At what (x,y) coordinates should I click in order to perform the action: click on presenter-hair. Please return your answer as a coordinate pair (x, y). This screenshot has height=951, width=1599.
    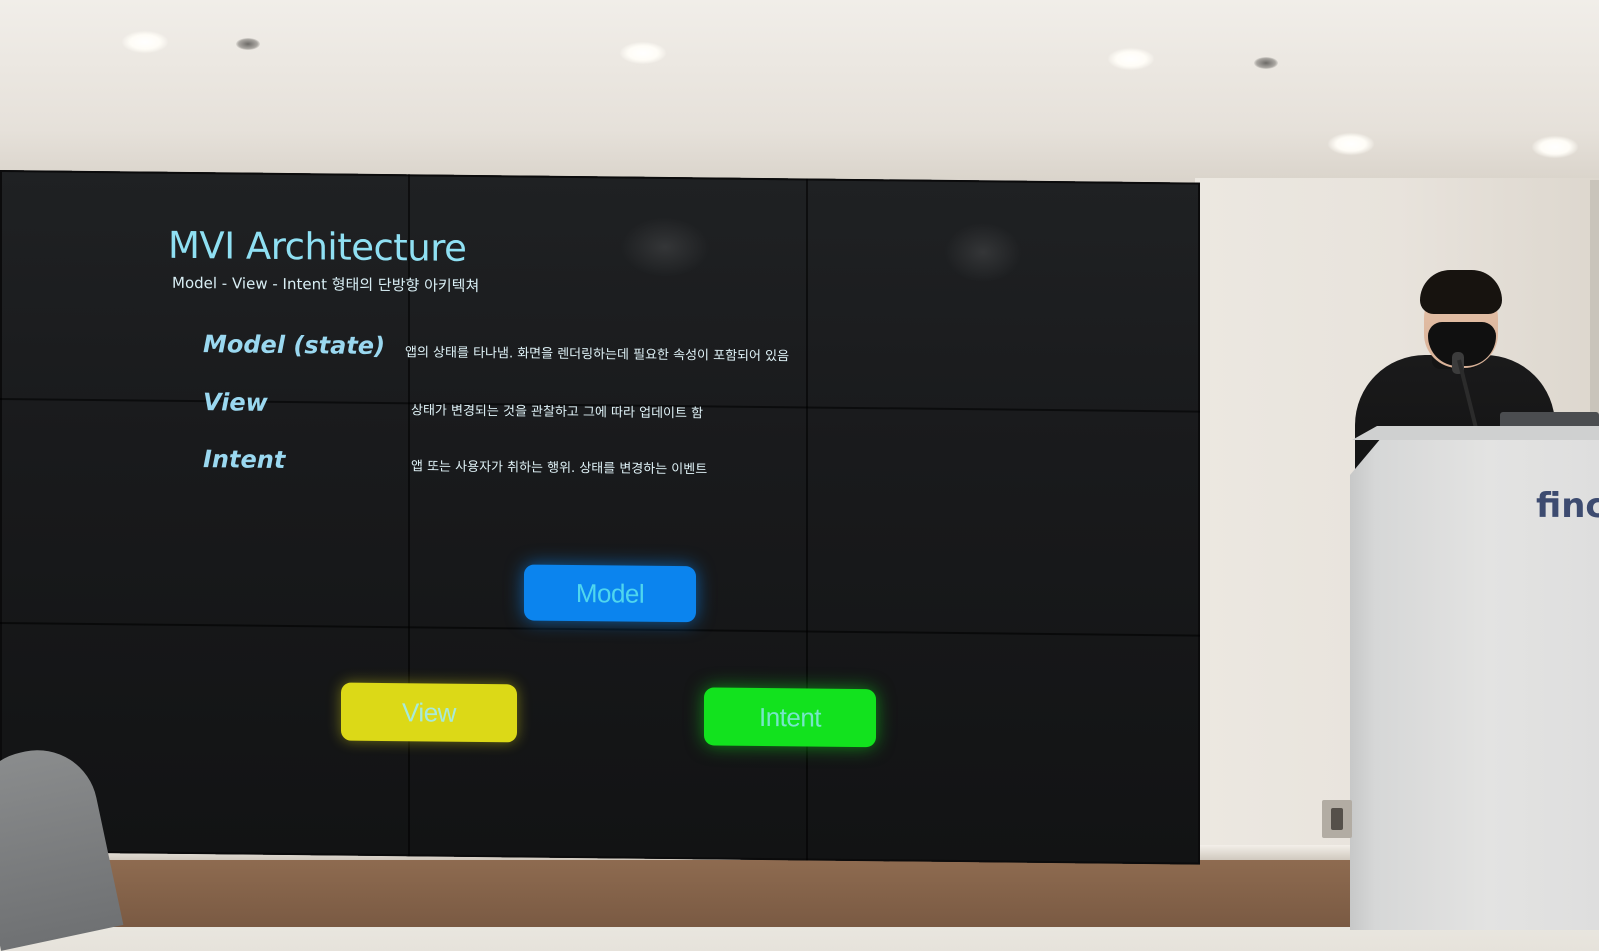
    Looking at the image, I should click on (1461, 292).